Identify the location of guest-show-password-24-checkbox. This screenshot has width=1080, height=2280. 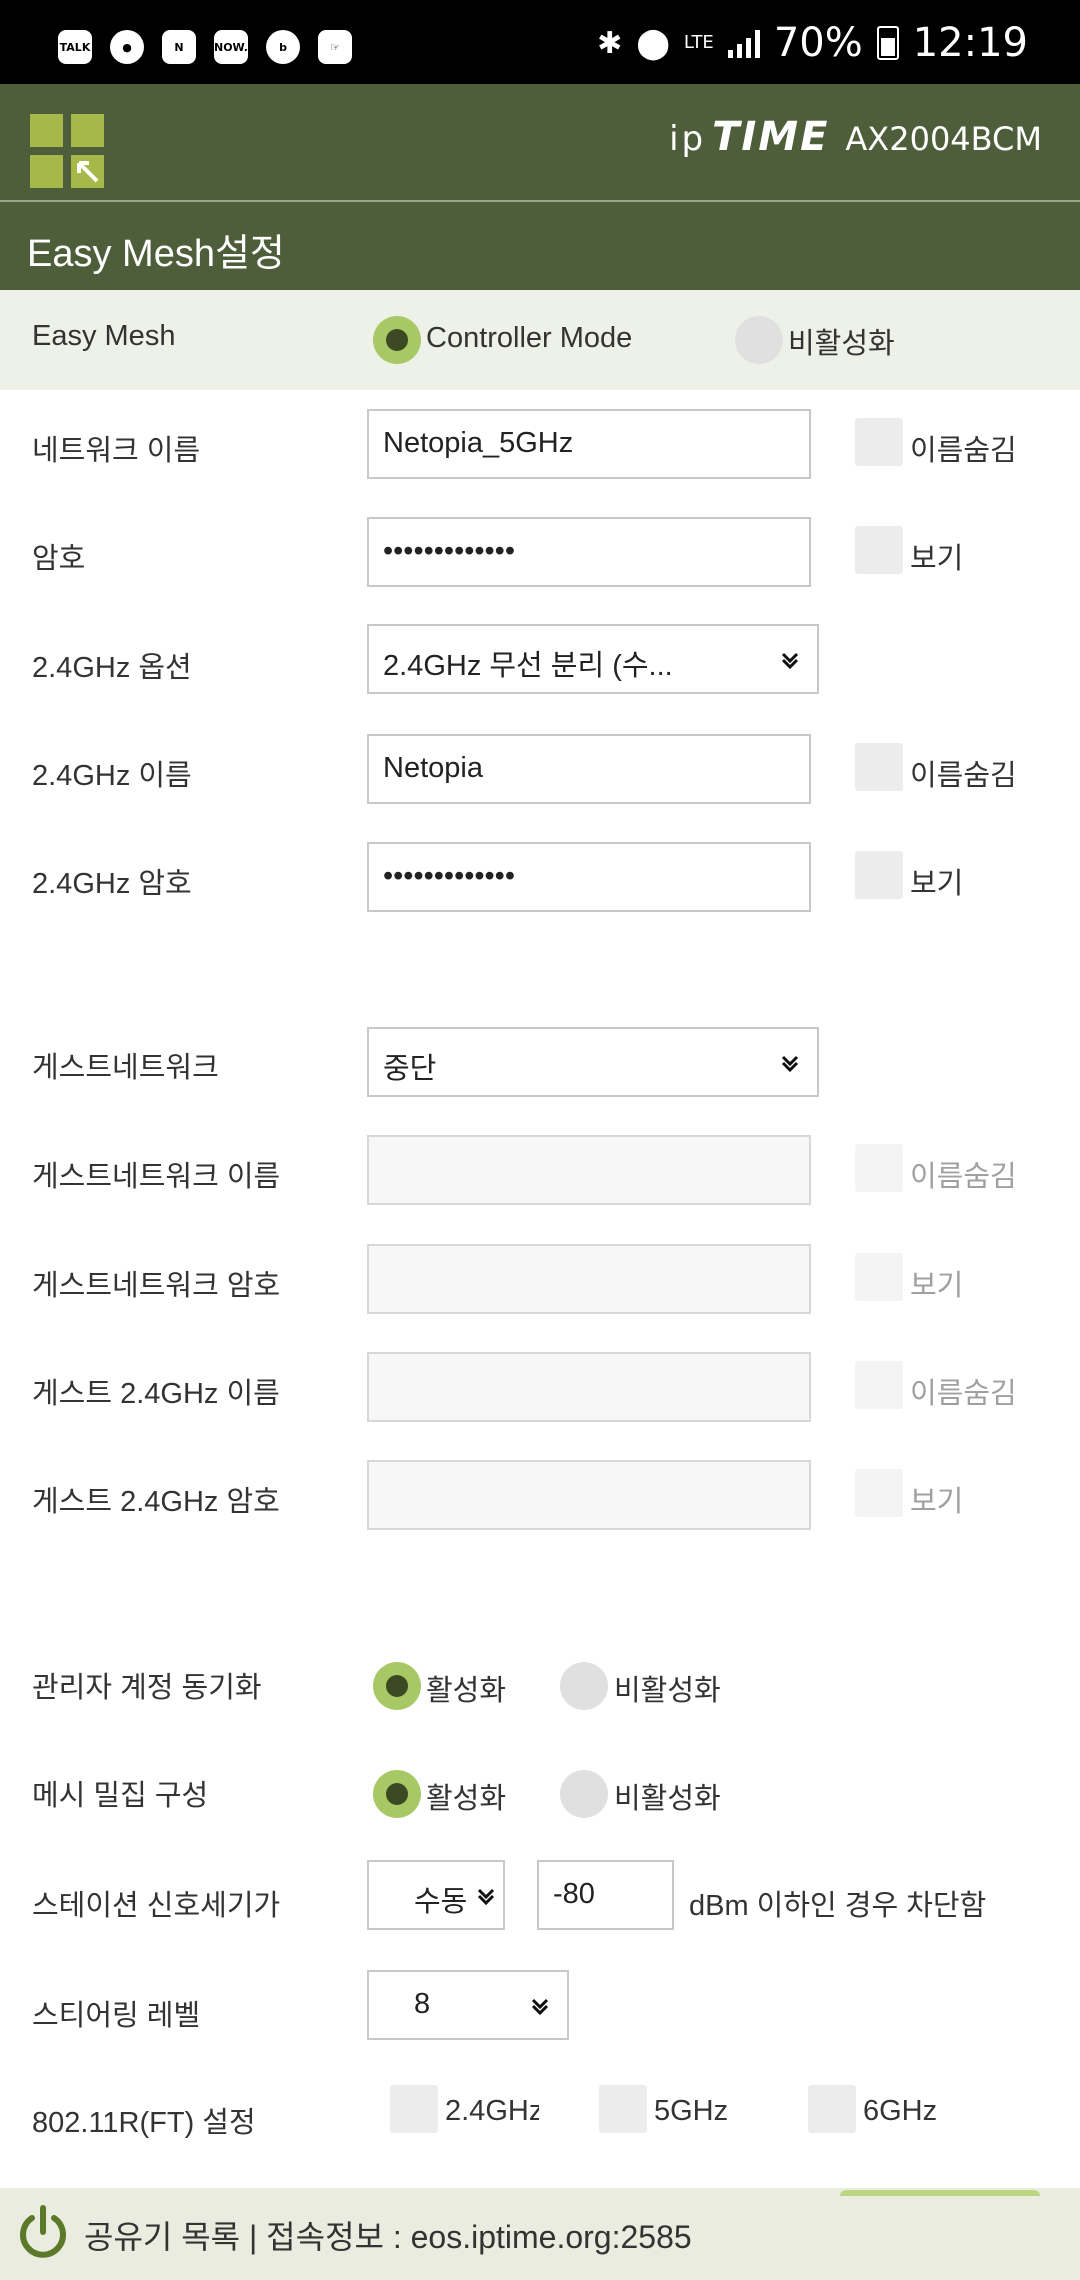
(879, 1493).